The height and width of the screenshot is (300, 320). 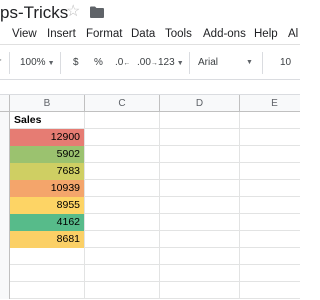 I want to click on arrow-left-icon: ←, so click(x=127, y=63).